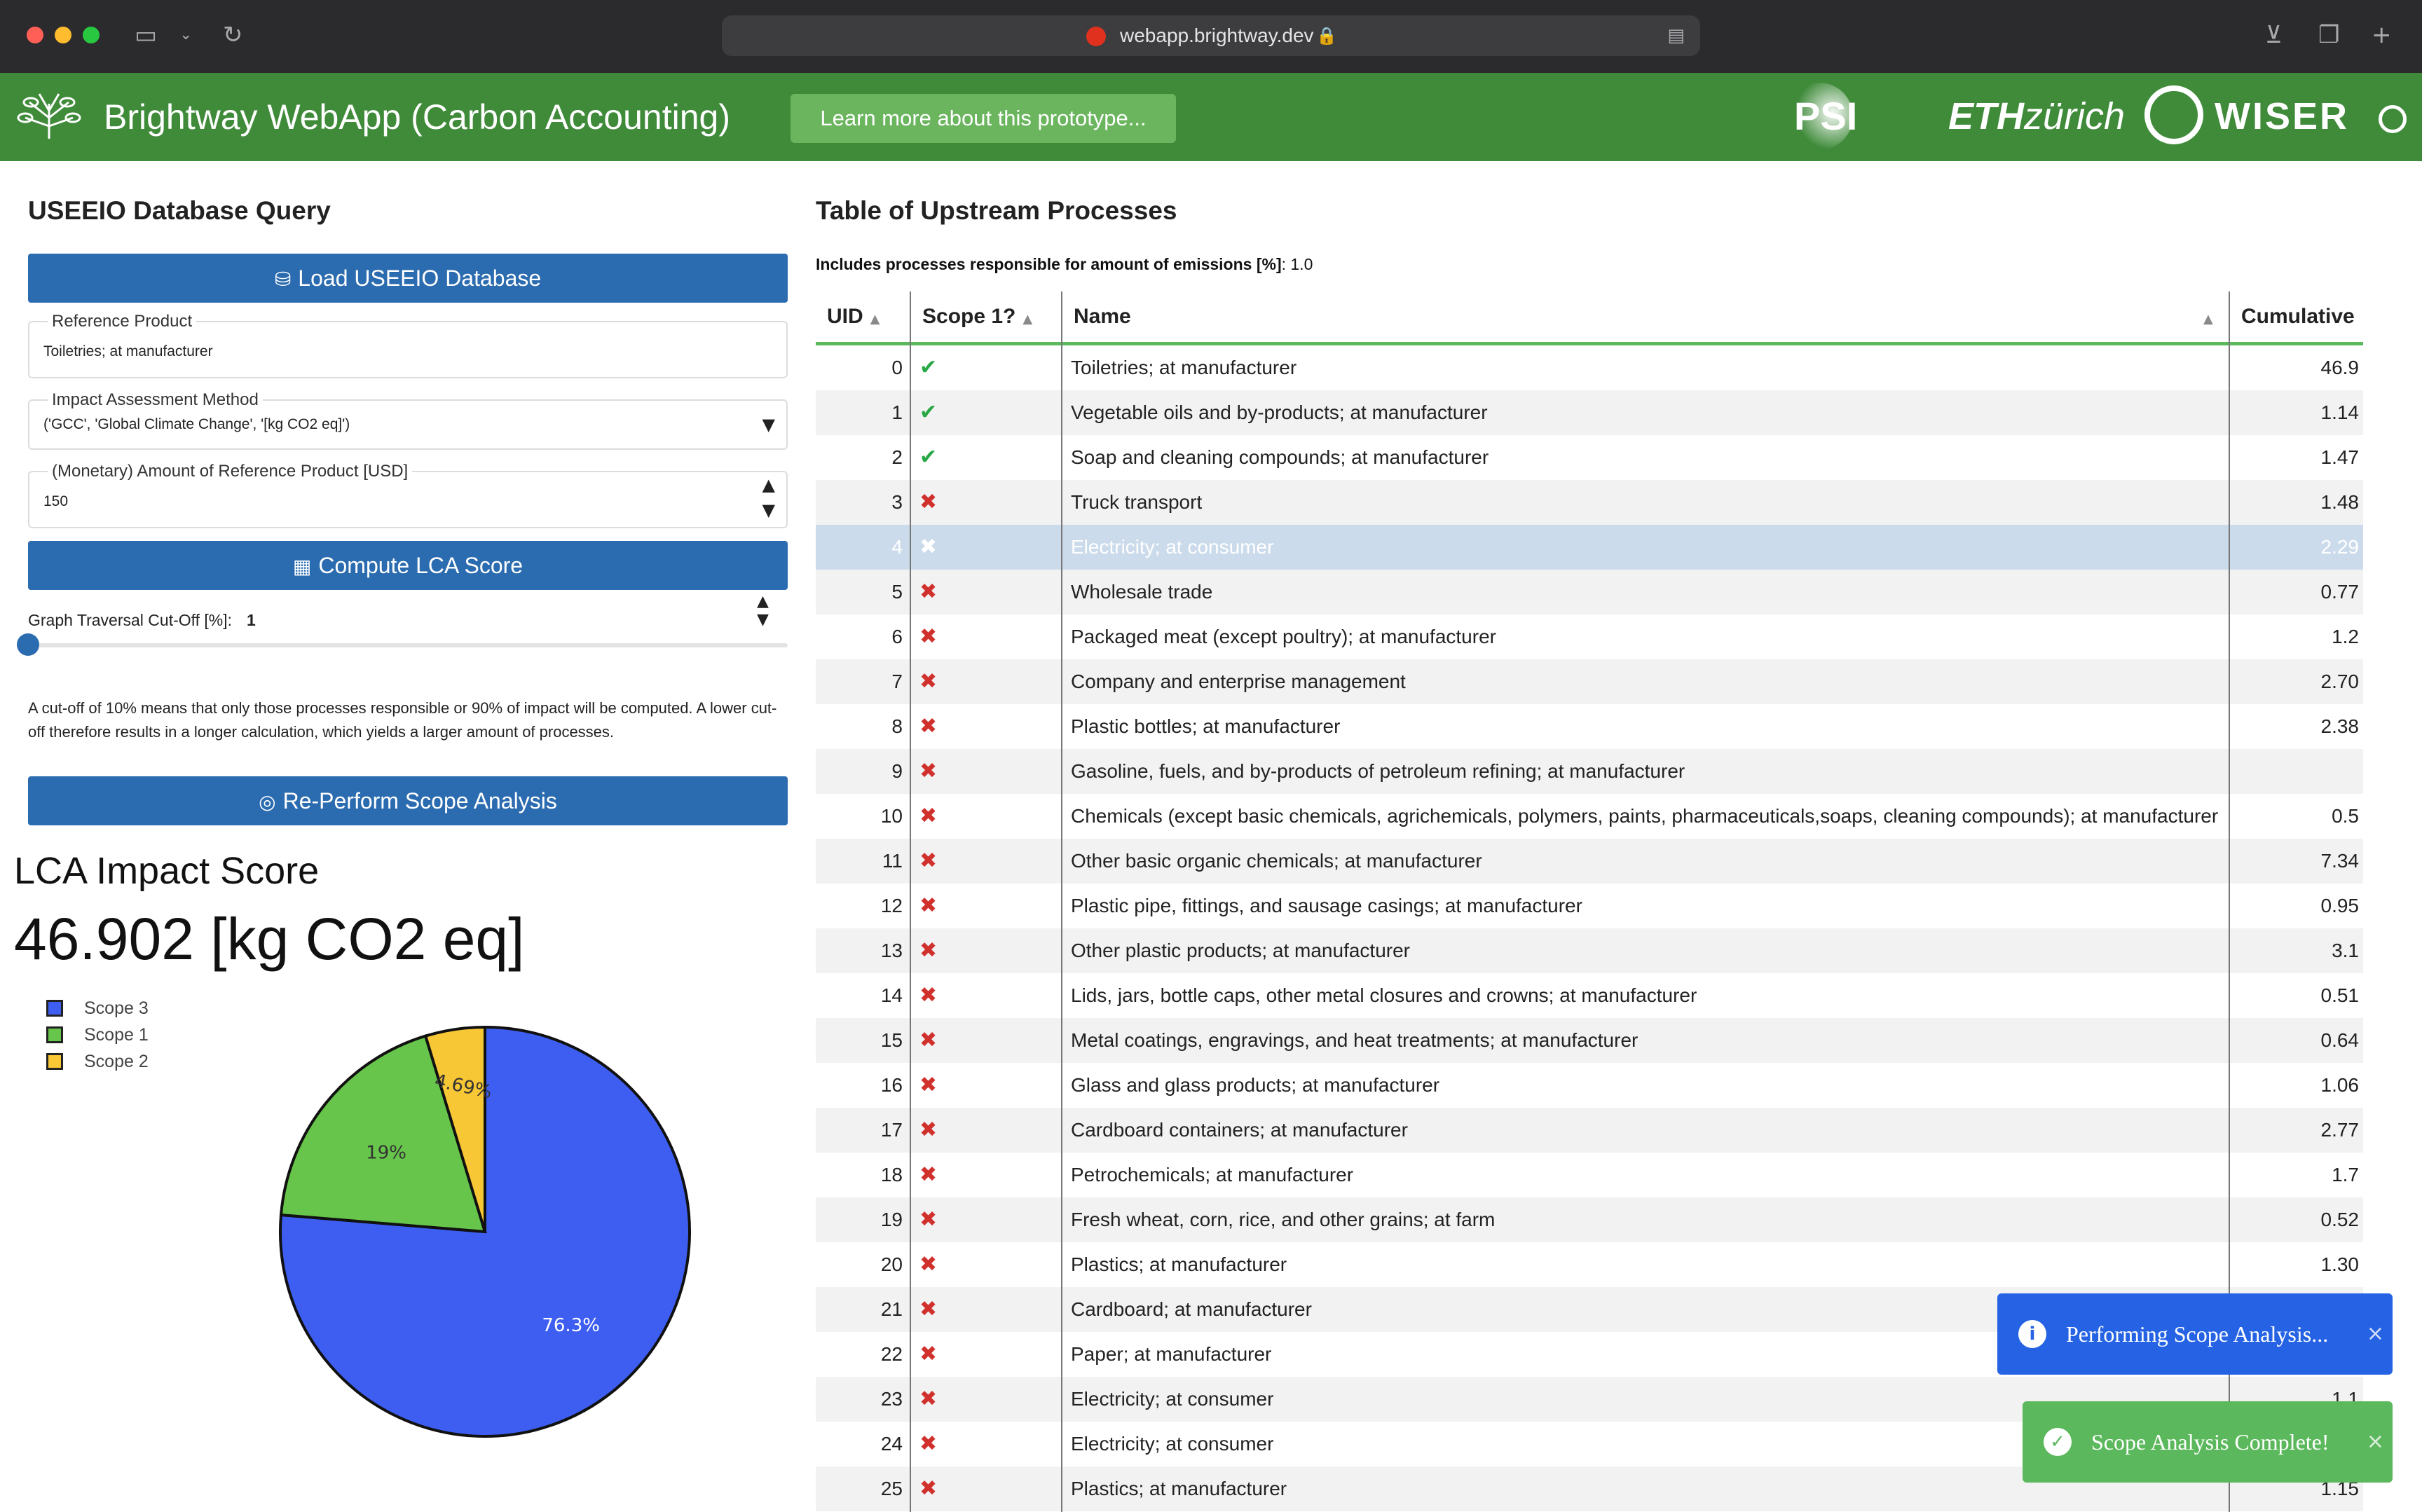 Image resolution: width=2422 pixels, height=1512 pixels. I want to click on uid-cell: 3, so click(897, 502).